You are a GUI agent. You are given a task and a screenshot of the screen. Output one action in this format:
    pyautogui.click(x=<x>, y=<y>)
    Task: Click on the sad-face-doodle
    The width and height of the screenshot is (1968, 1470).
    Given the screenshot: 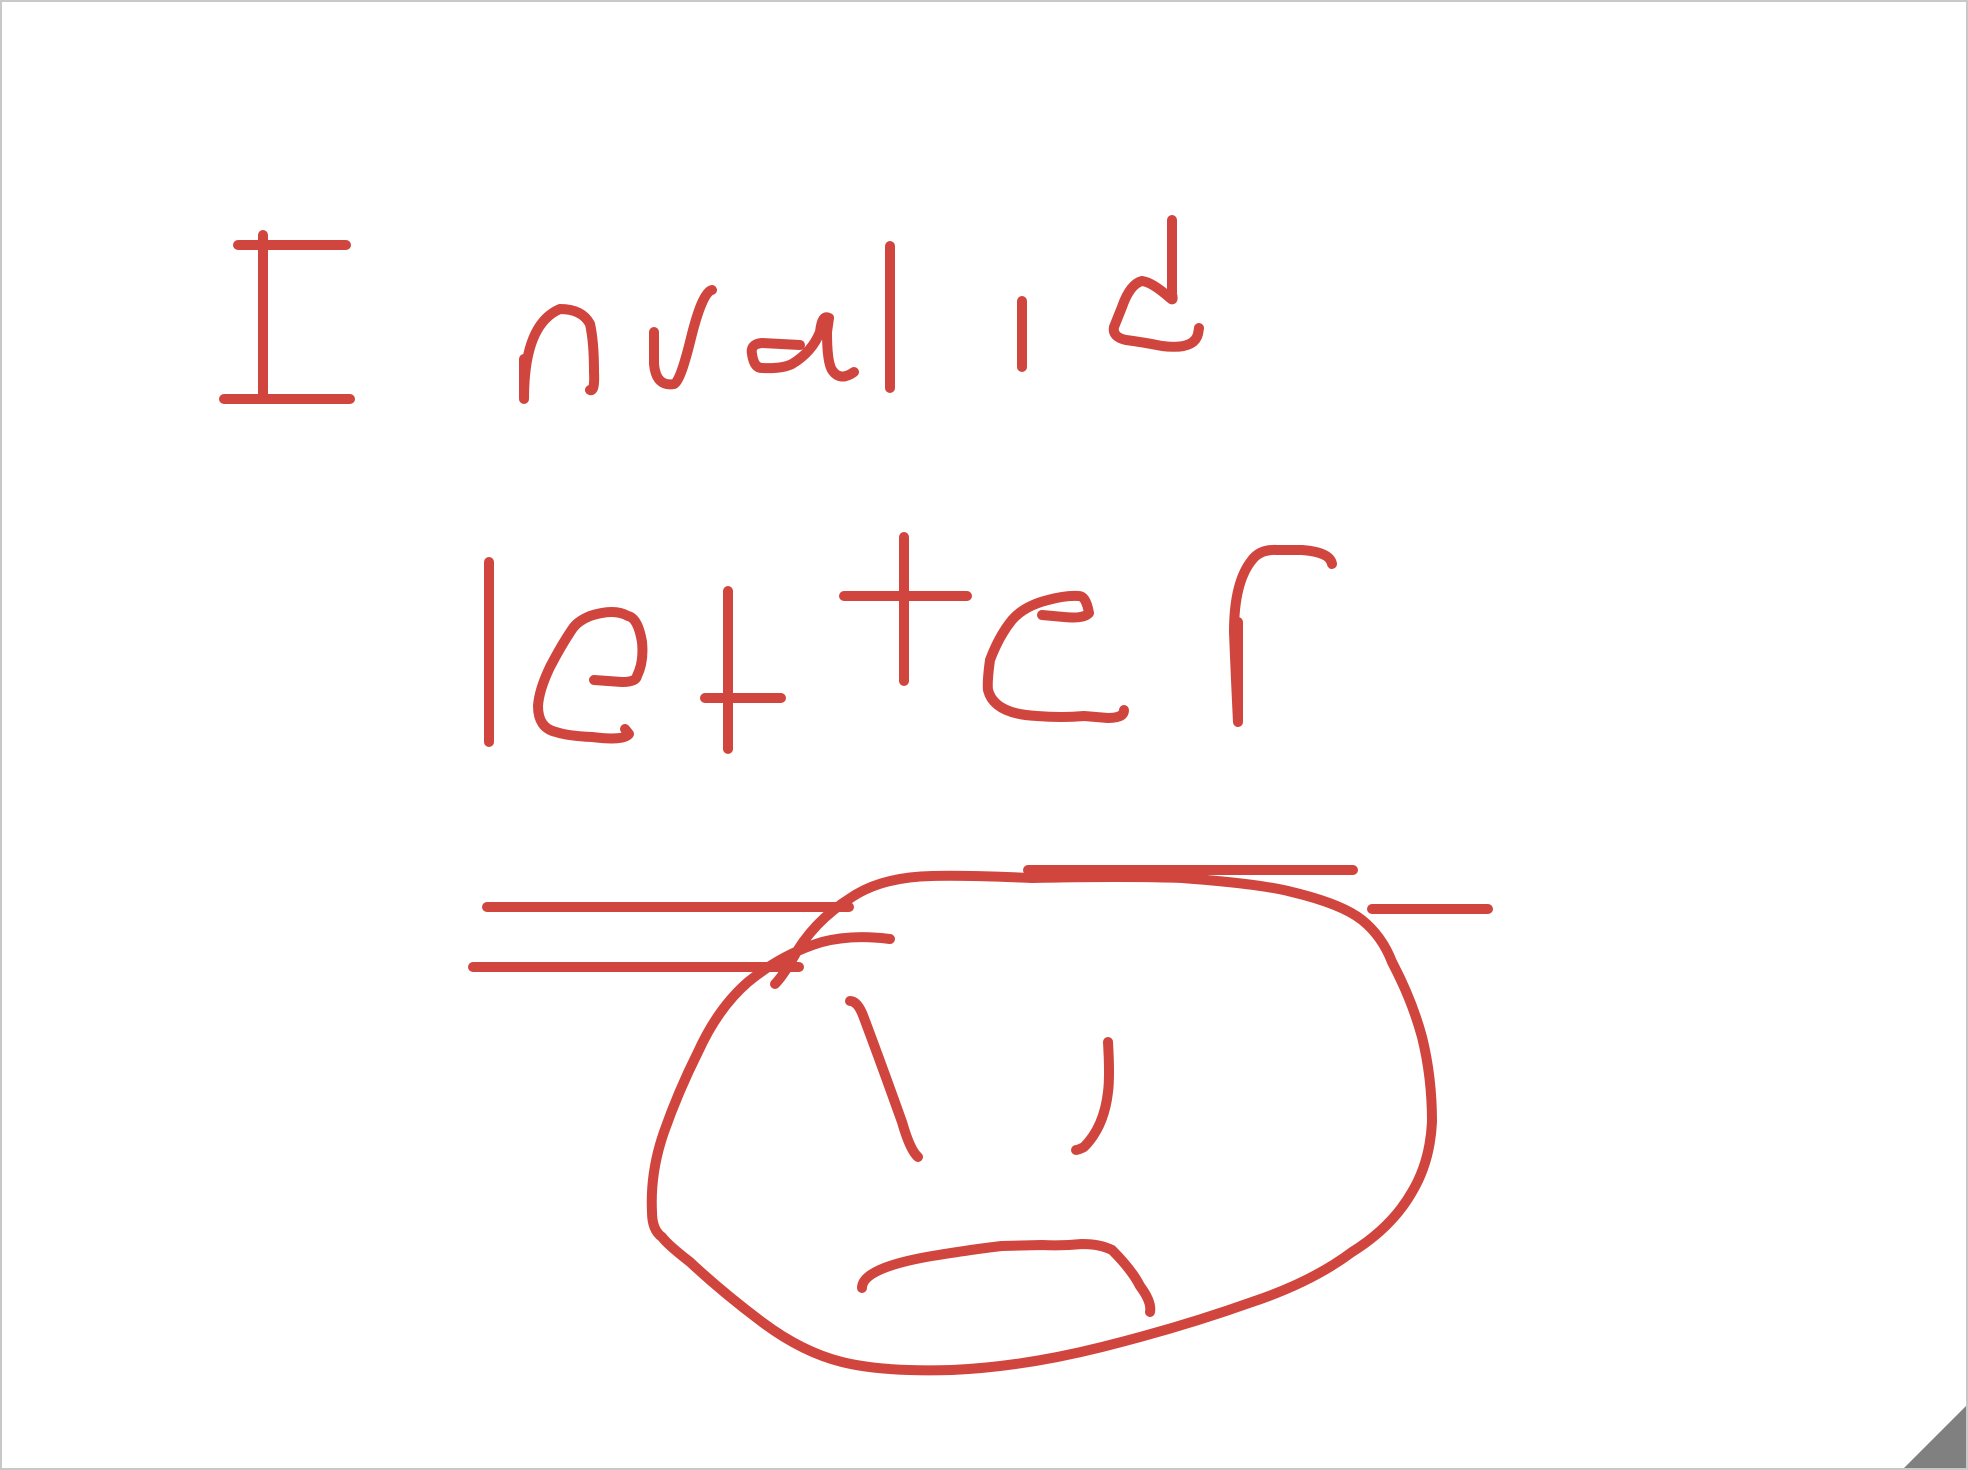 What is the action you would take?
    pyautogui.click(x=1041, y=1123)
    